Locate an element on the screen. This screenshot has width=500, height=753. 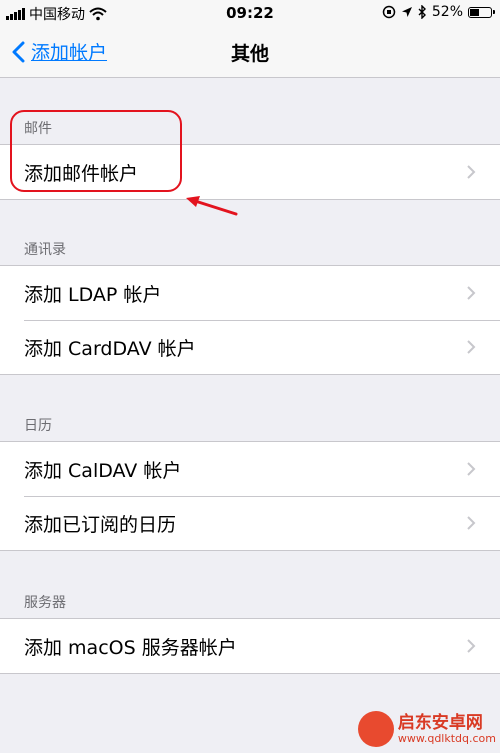
group-contacts: 添加 LDAP 帐户 添加 CardDAV 帐户 is located at coordinates (250, 320).